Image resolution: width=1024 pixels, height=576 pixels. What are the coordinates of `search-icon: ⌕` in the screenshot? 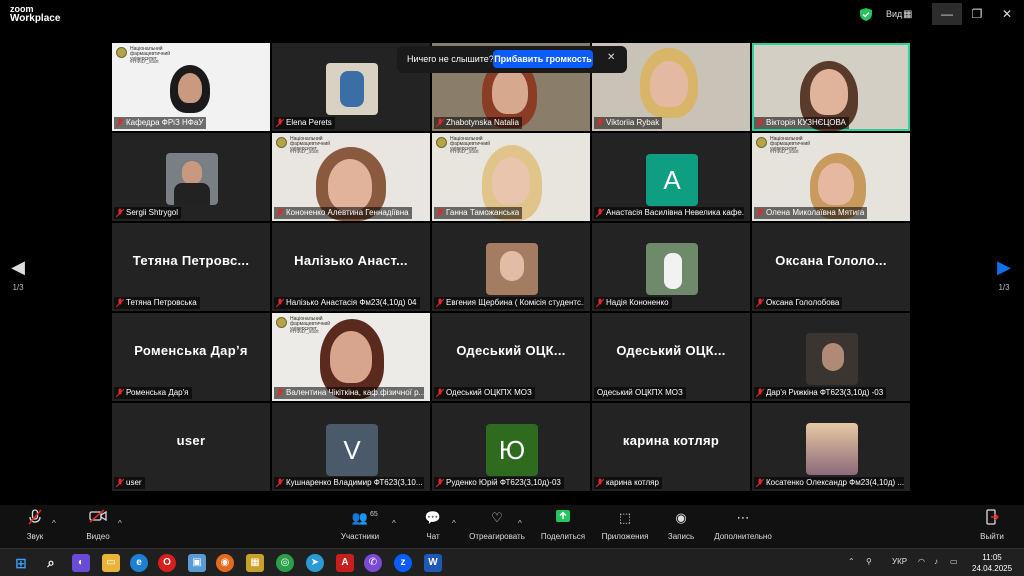 It's located at (51, 563).